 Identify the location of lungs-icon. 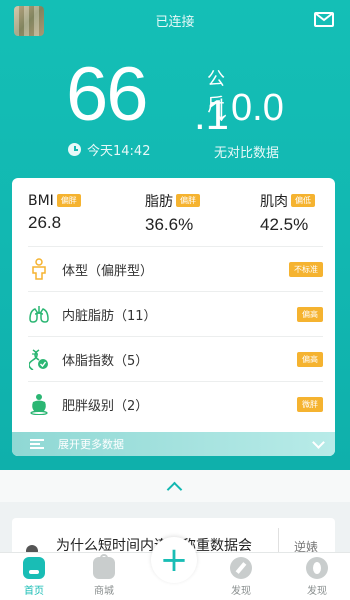
(39, 314).